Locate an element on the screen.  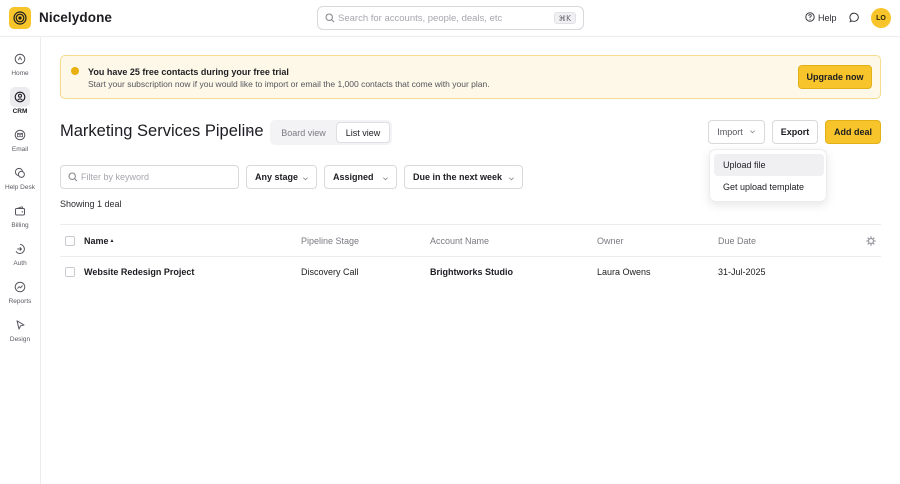
help-label: Help is located at coordinates (827, 18).